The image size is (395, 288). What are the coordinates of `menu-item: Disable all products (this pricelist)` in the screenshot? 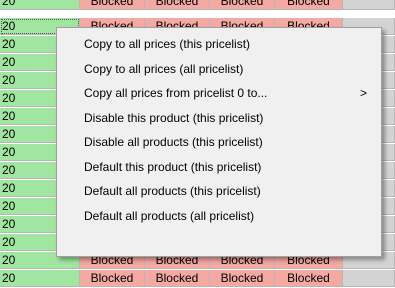 It's located at (219, 142).